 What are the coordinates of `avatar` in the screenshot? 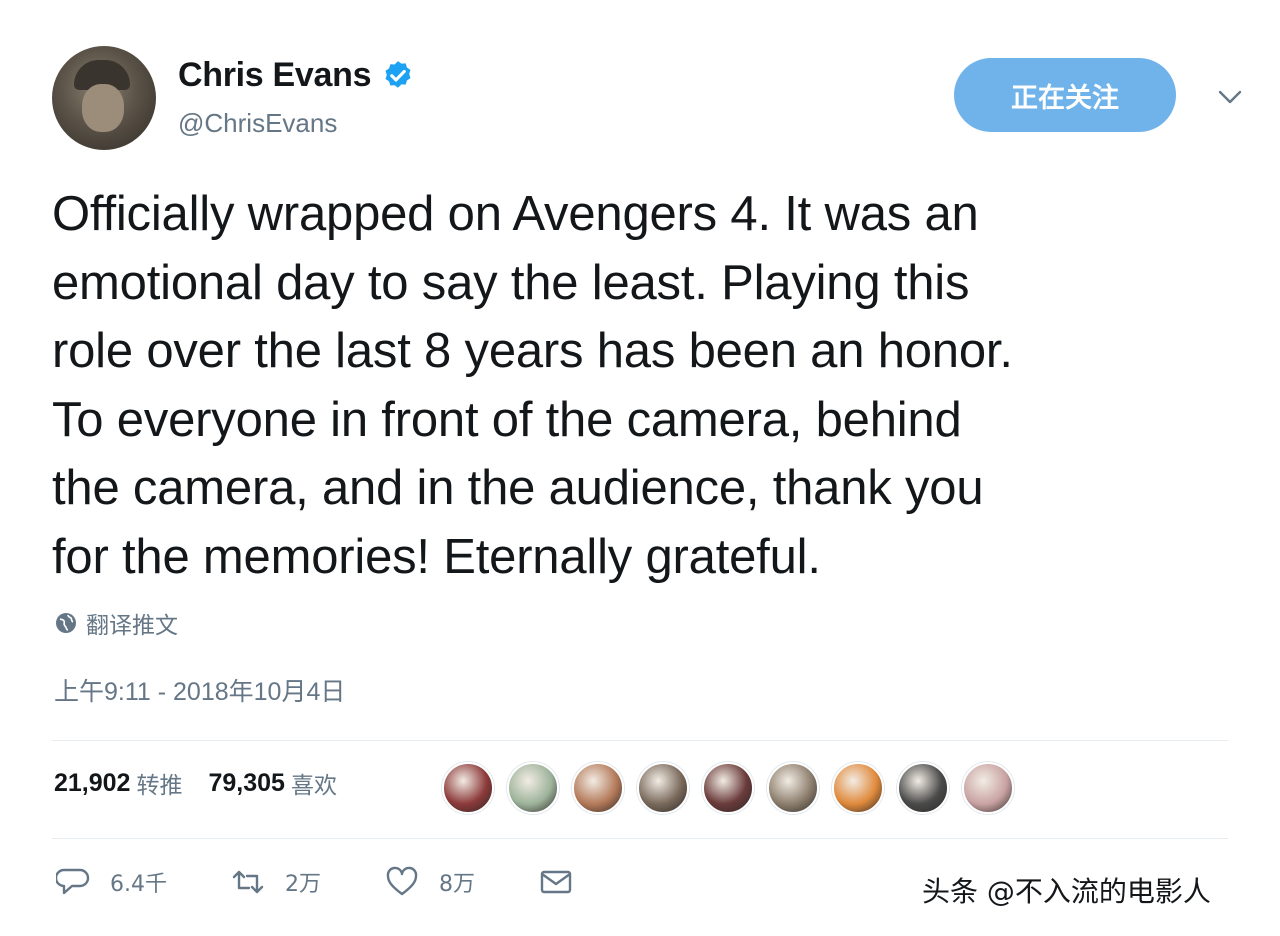 It's located at (104, 98).